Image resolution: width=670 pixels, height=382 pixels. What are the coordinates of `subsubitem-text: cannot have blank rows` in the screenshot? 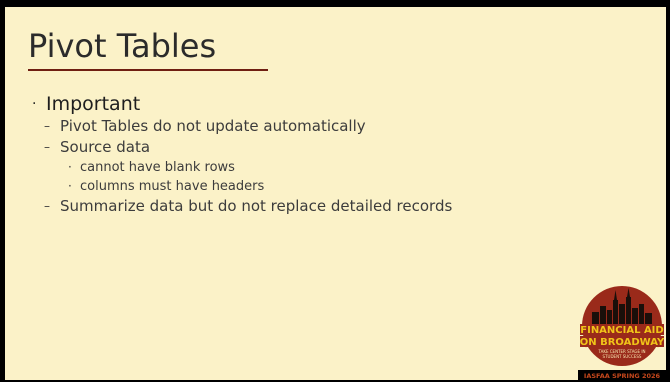 It's located at (157, 167).